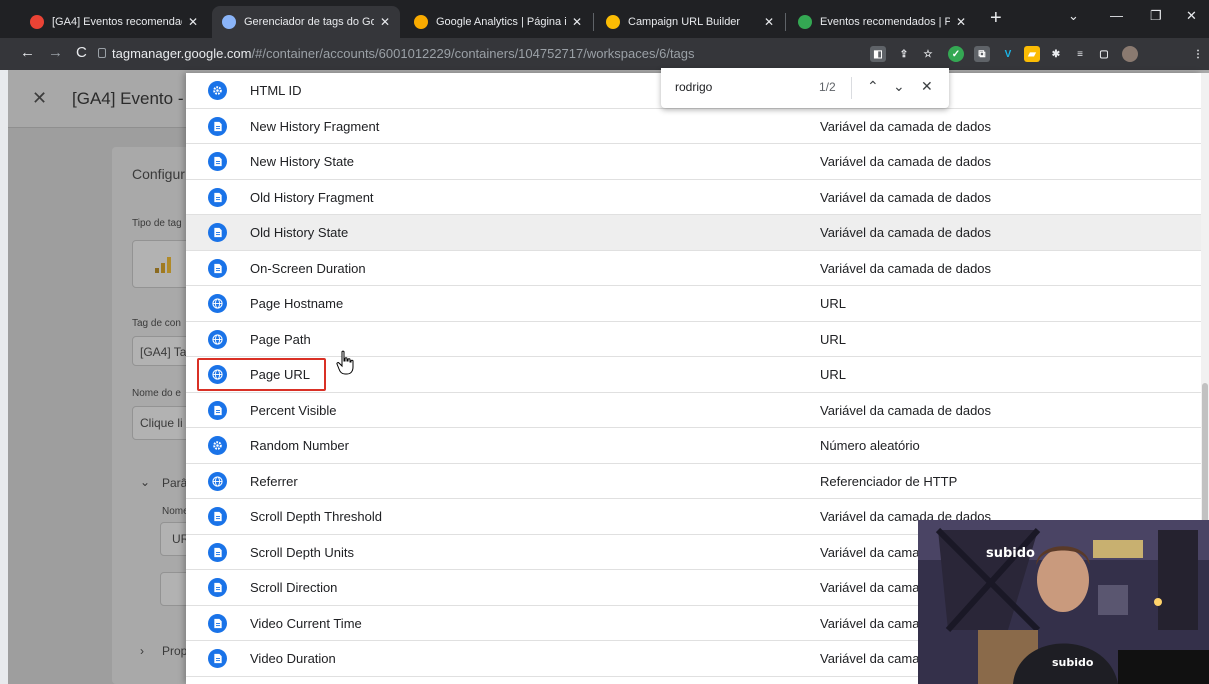 This screenshot has width=1209, height=684. What do you see at coordinates (851, 88) in the screenshot?
I see `find-divider` at bounding box center [851, 88].